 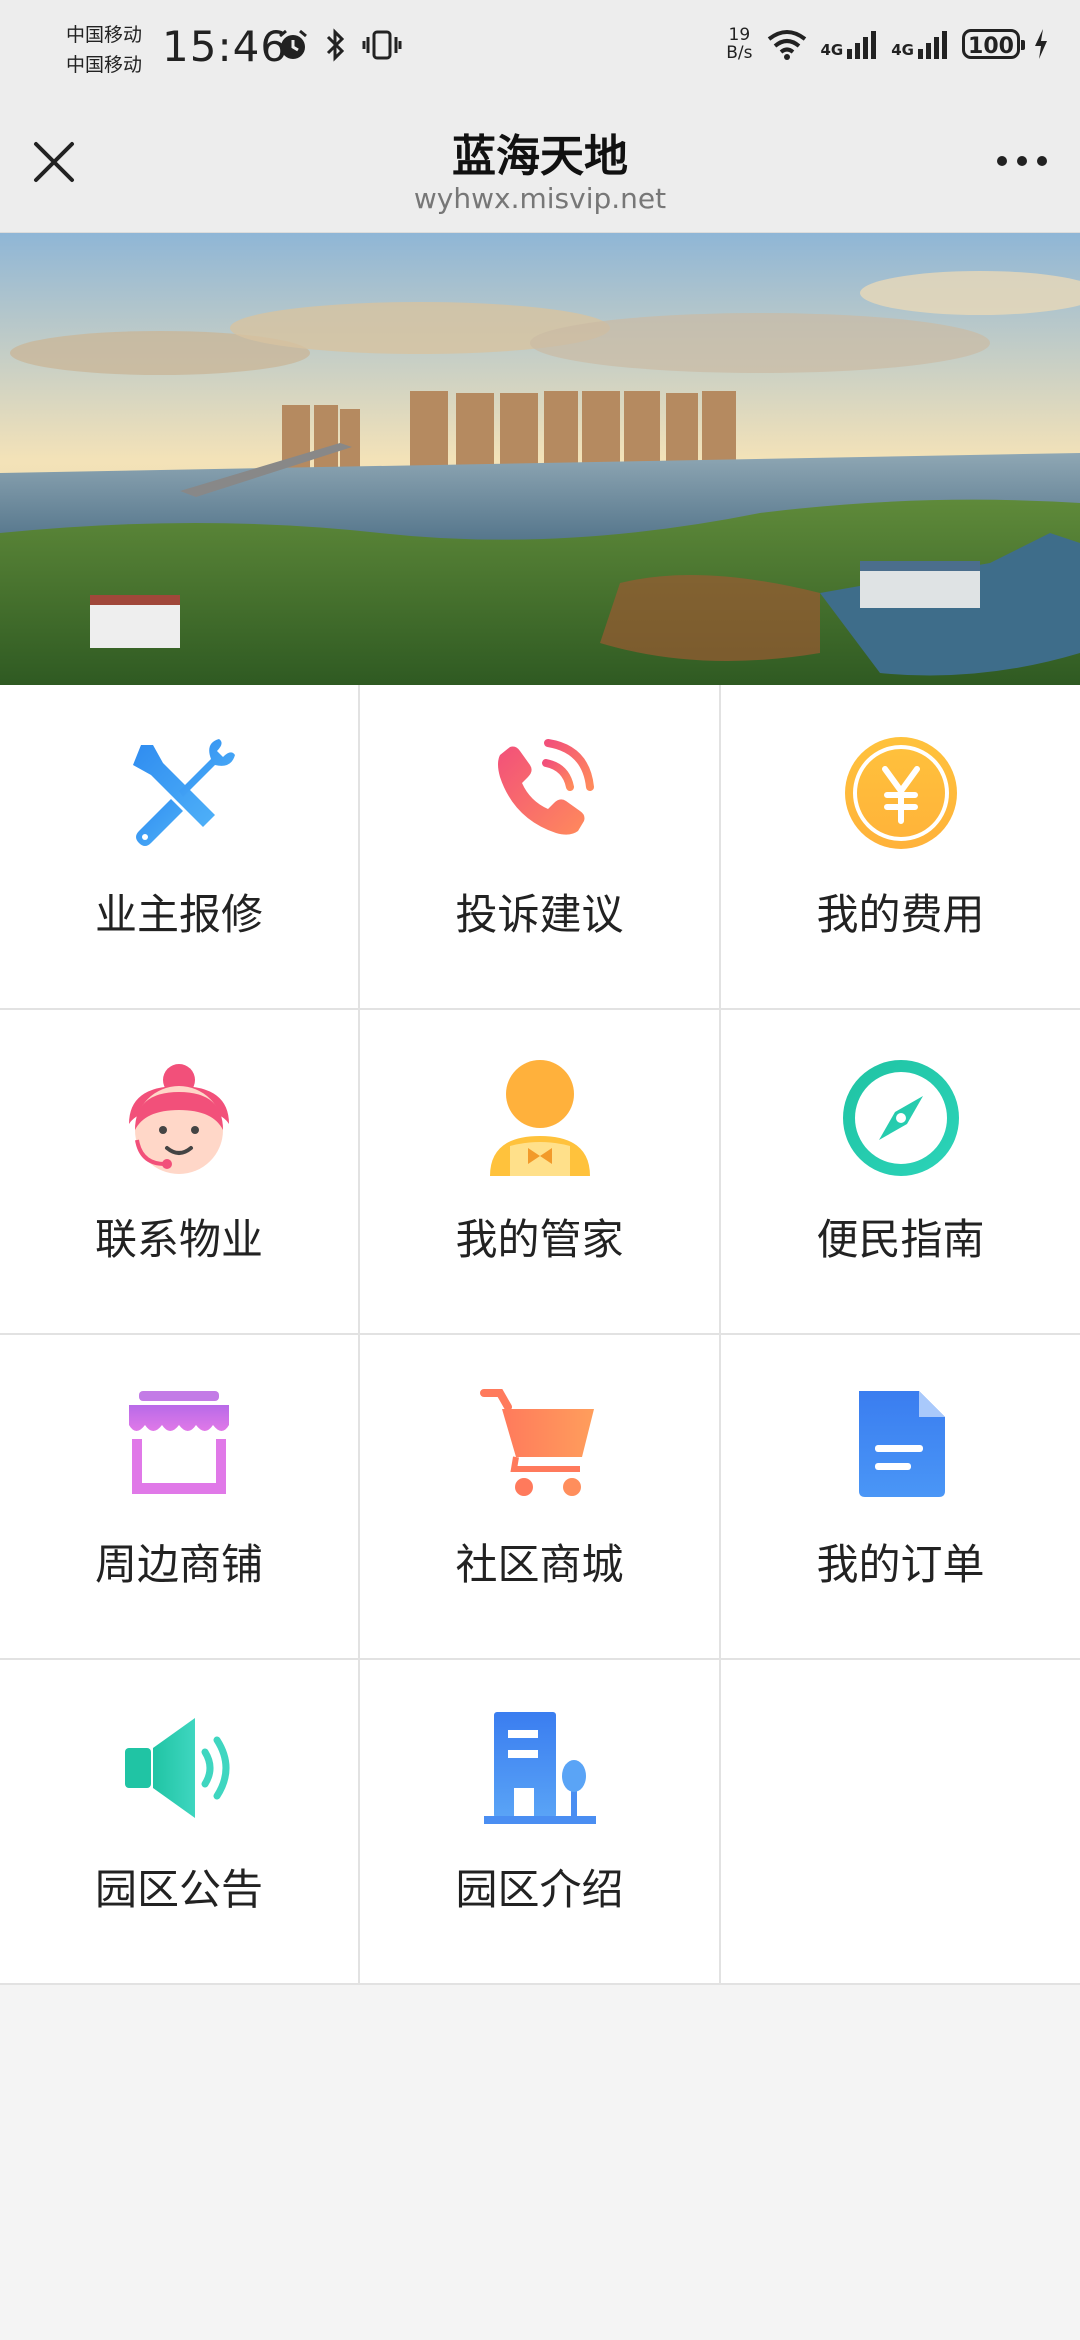 What do you see at coordinates (179, 1119) in the screenshot?
I see `customer-service-icon` at bounding box center [179, 1119].